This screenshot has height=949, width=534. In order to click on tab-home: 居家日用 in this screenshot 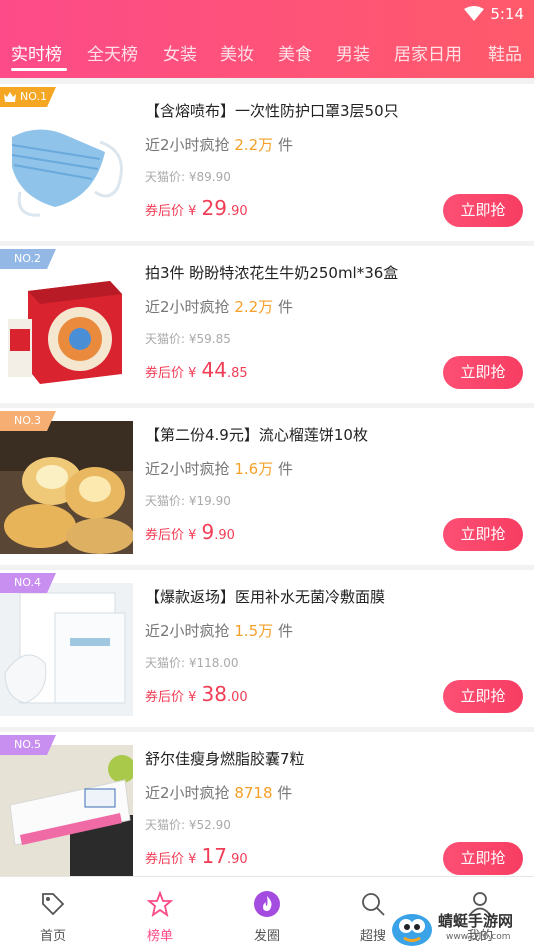, I will do `click(428, 52)`.